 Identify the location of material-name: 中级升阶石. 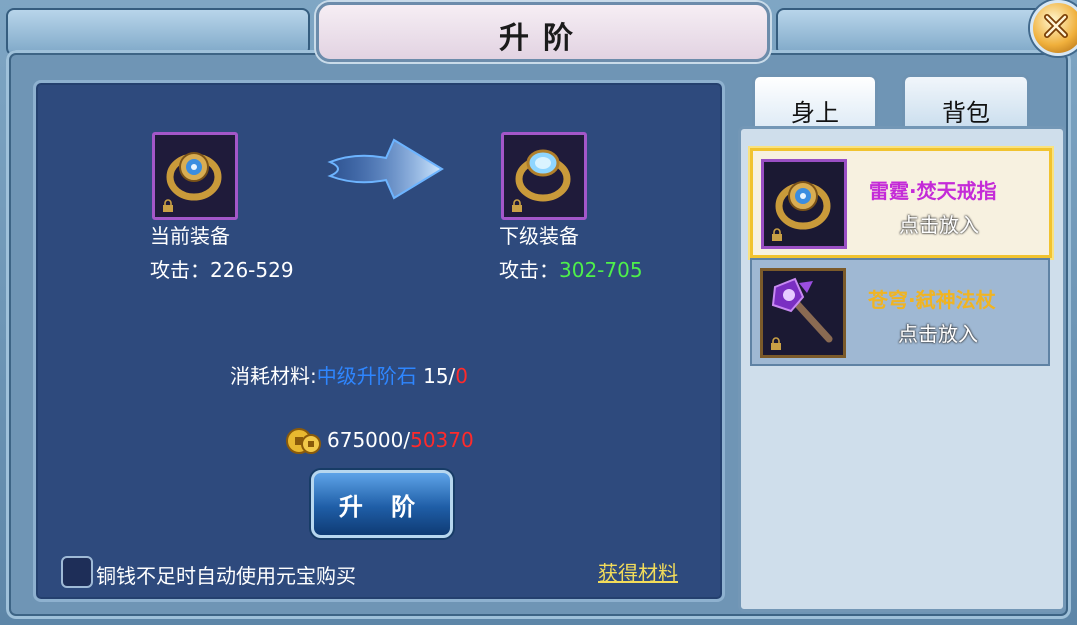
(366, 376).